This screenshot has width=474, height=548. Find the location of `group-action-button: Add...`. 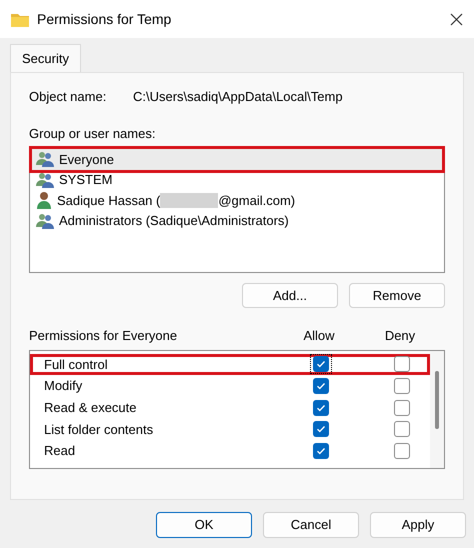

group-action-button: Add... is located at coordinates (290, 295).